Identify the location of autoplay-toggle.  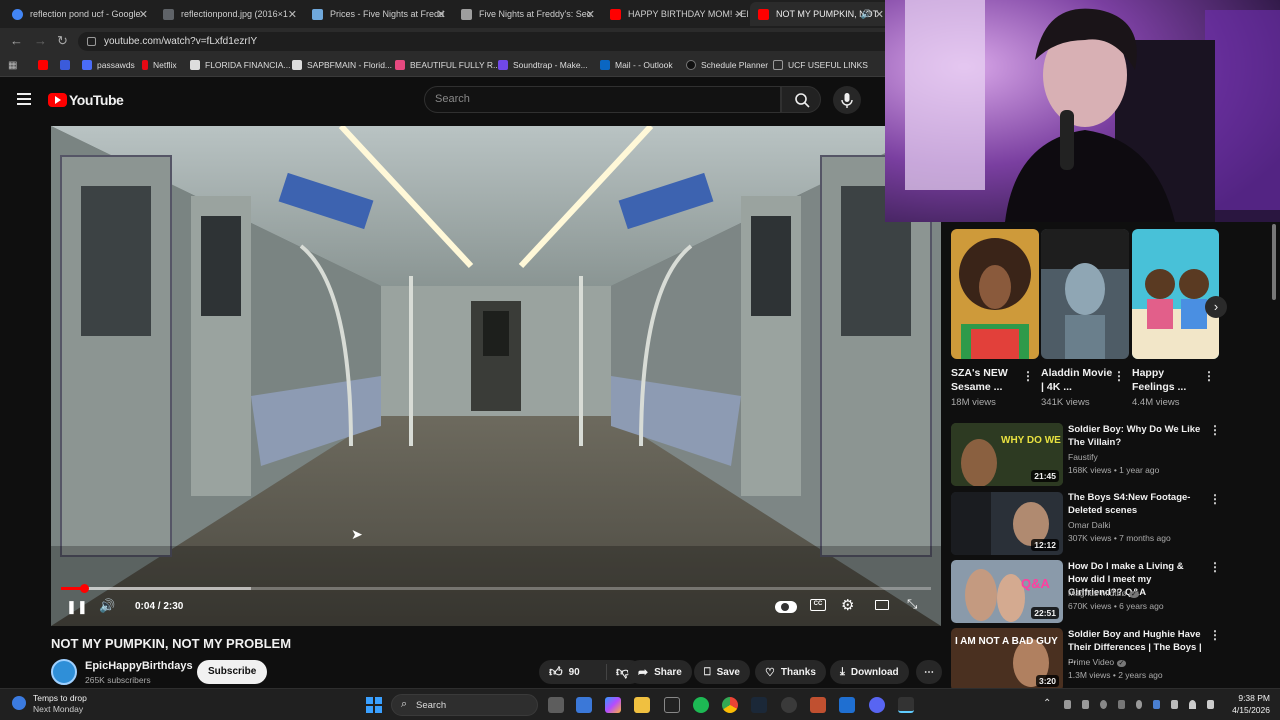
(786, 607).